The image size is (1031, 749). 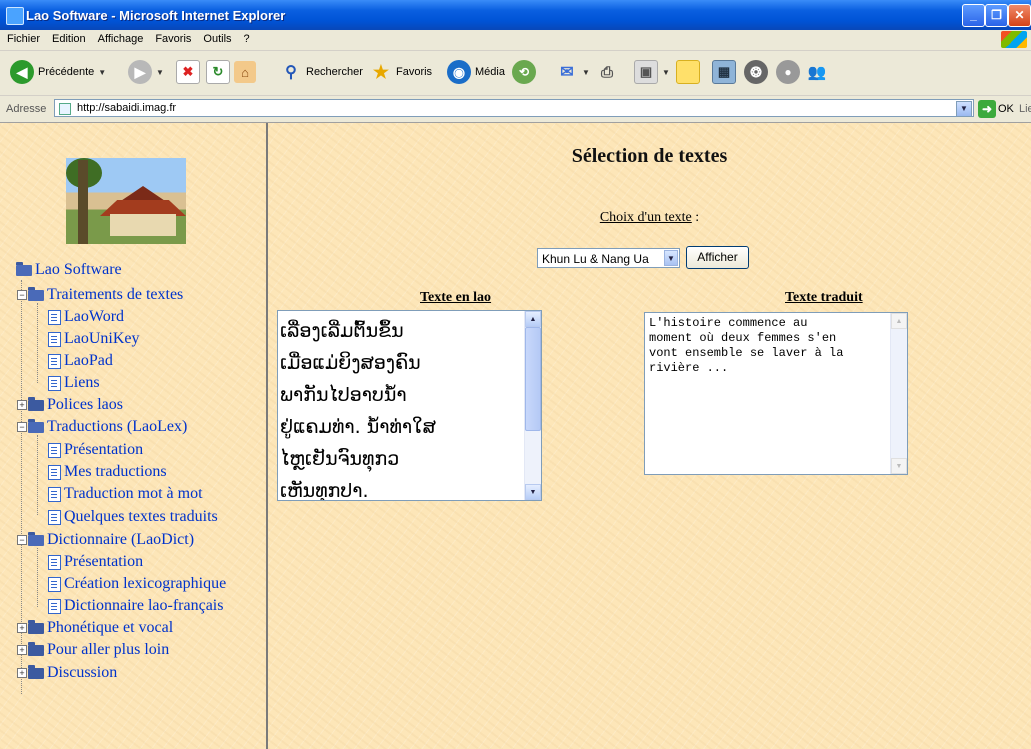 I want to click on tree-leaf-presentation-dict: Présentation, so click(x=92, y=562).